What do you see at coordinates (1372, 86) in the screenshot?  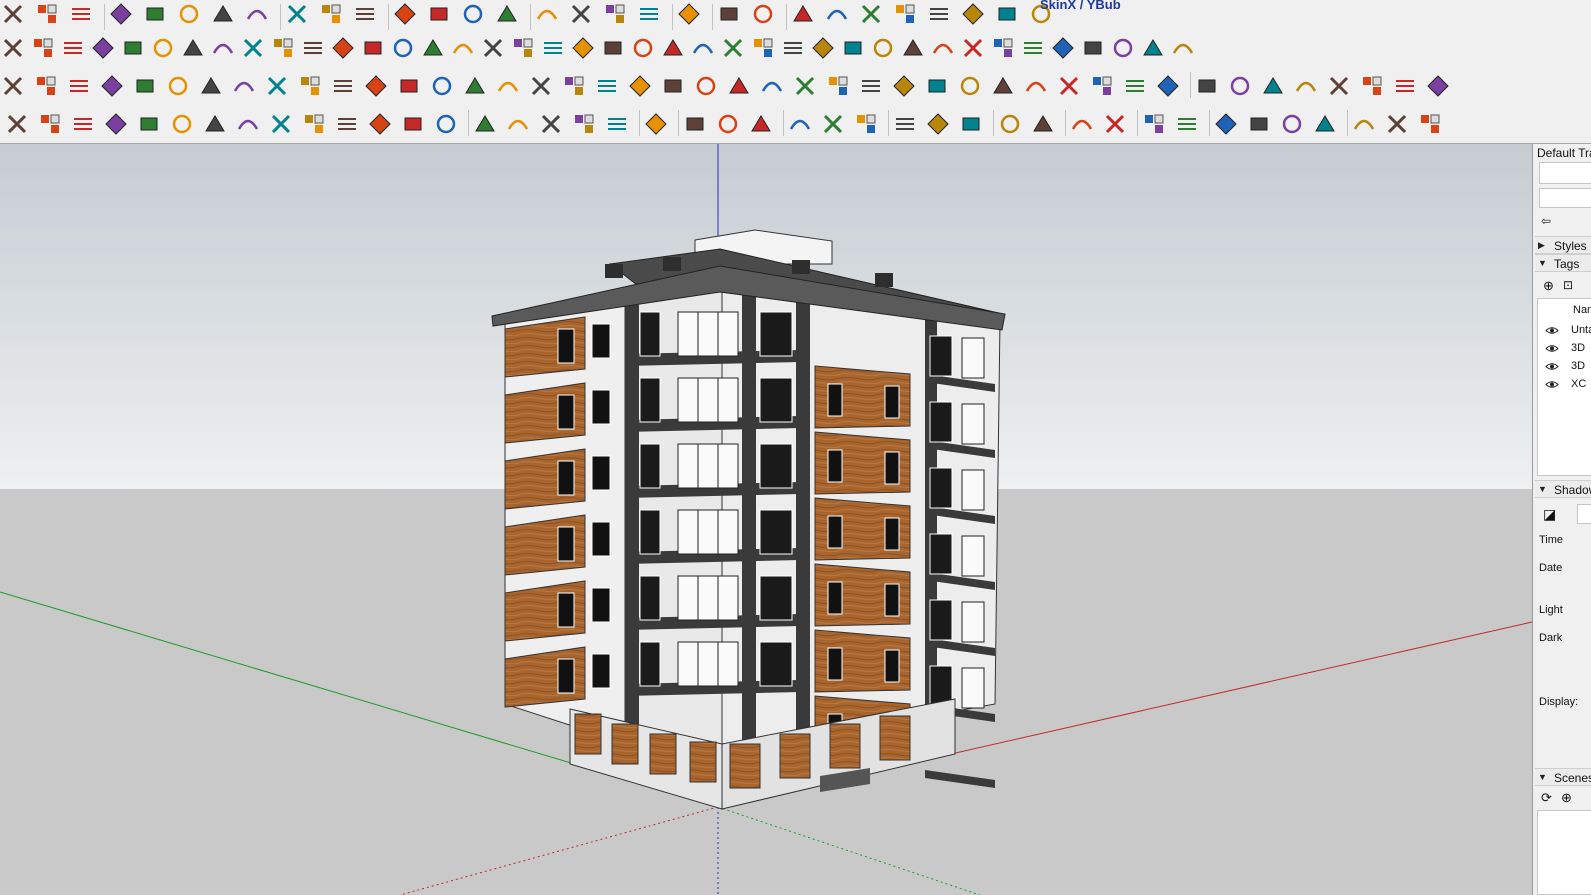 I see `sandbox-icon` at bounding box center [1372, 86].